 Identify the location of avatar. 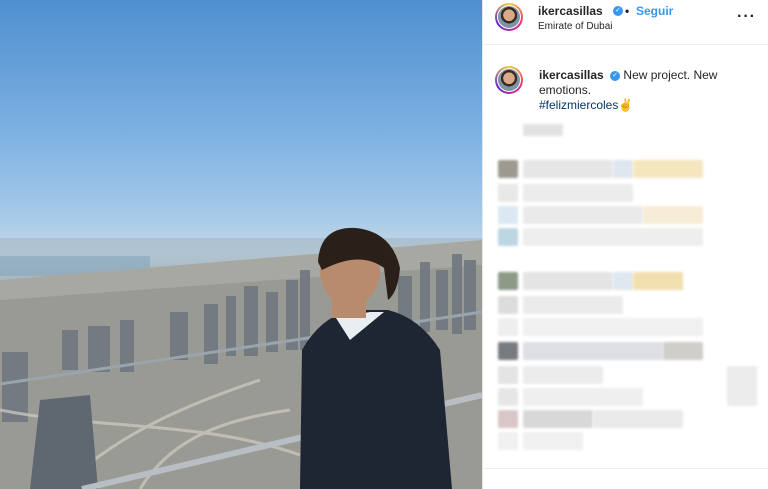
(509, 17).